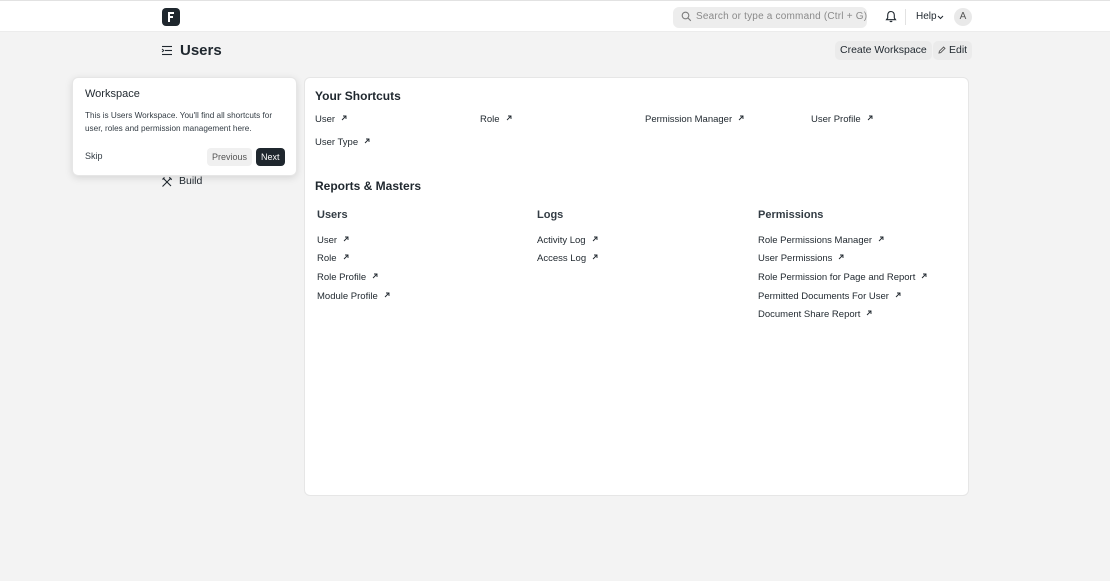 The width and height of the screenshot is (1110, 581). What do you see at coordinates (327, 240) in the screenshot?
I see `report-link-label: User` at bounding box center [327, 240].